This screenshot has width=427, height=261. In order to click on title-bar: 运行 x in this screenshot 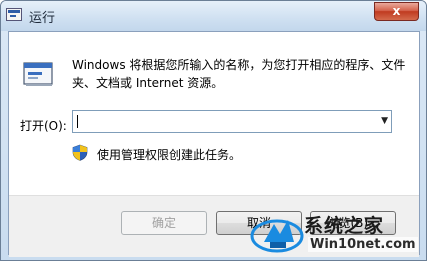, I will do `click(213, 16)`.